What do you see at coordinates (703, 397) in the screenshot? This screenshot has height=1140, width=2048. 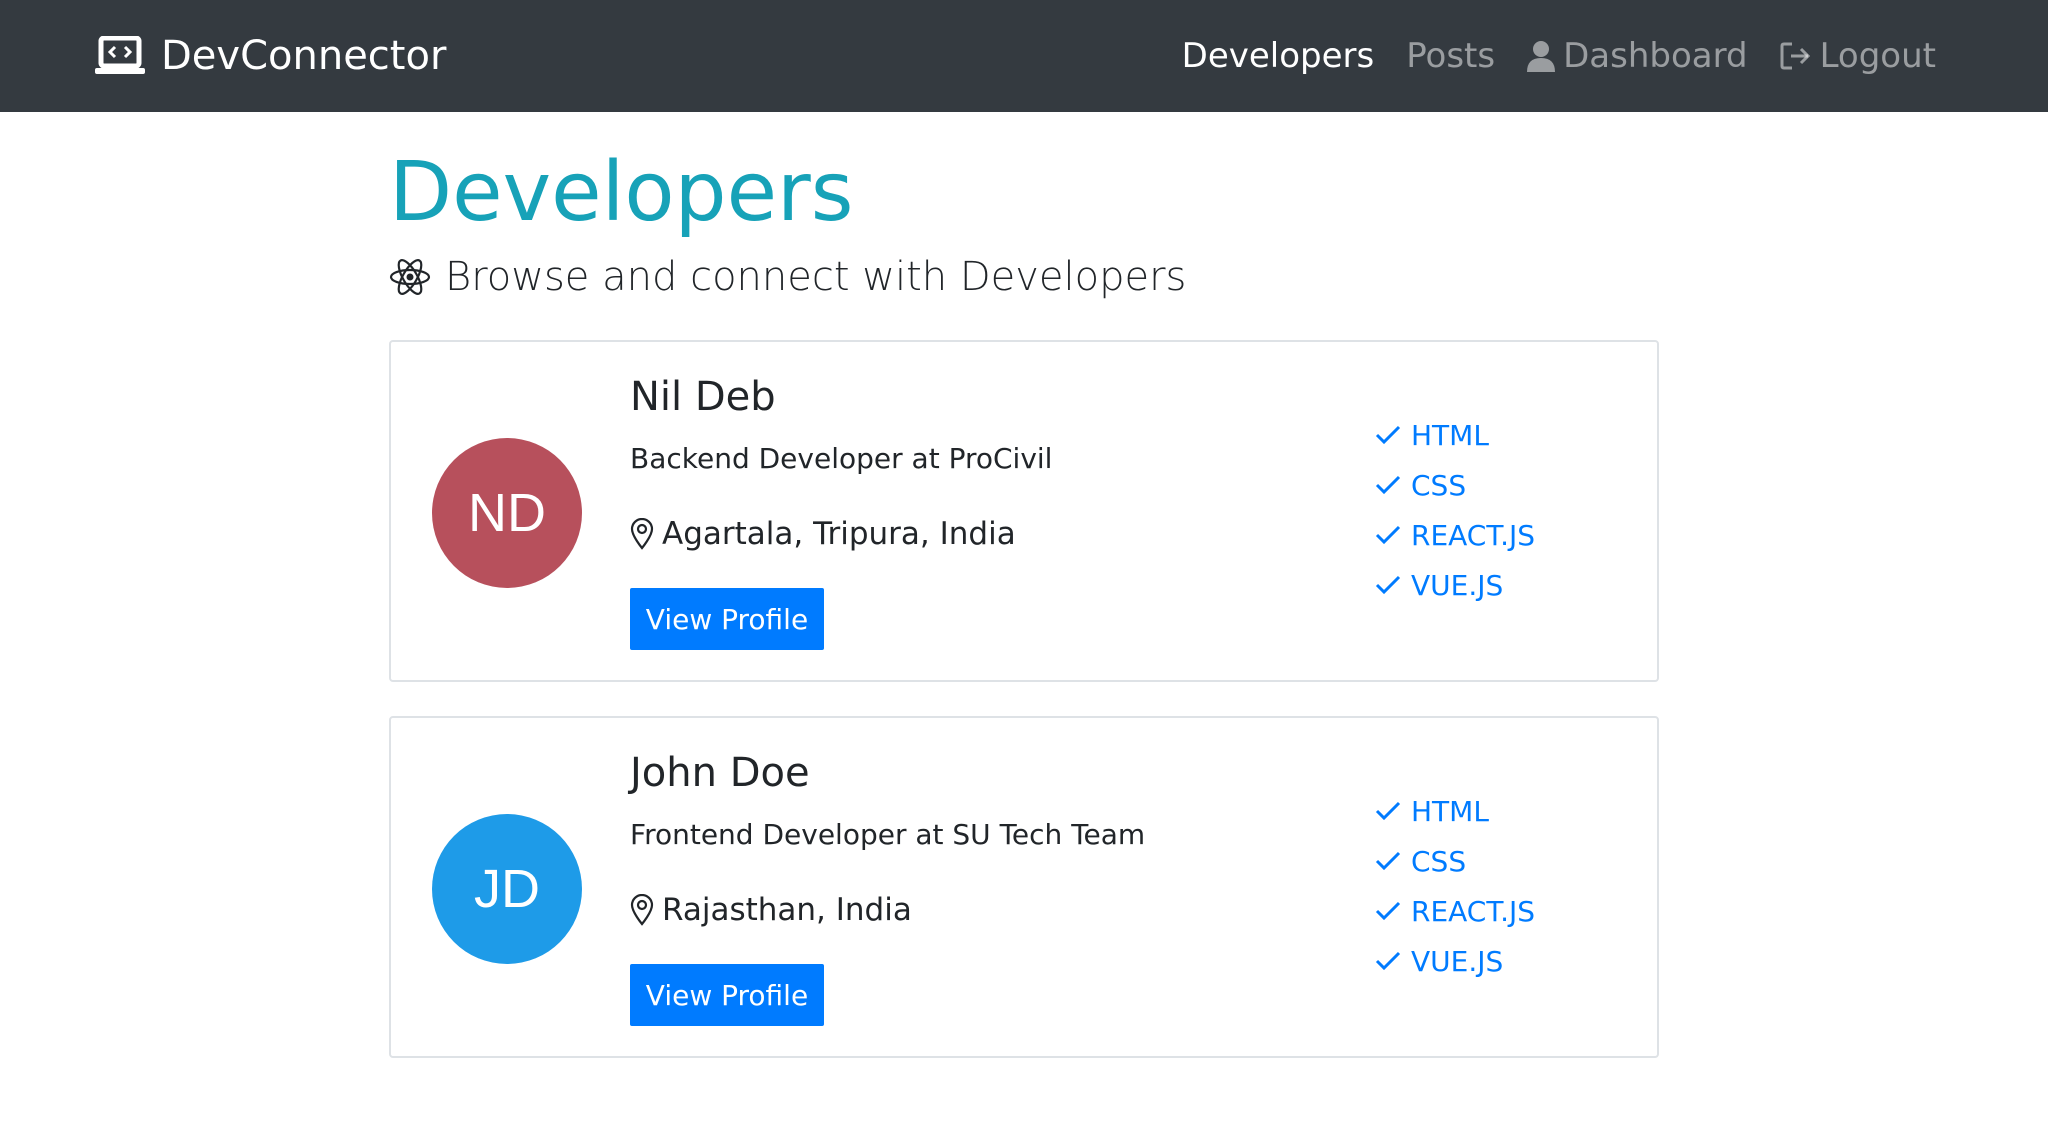 I see `developer-name: Nil Deb` at bounding box center [703, 397].